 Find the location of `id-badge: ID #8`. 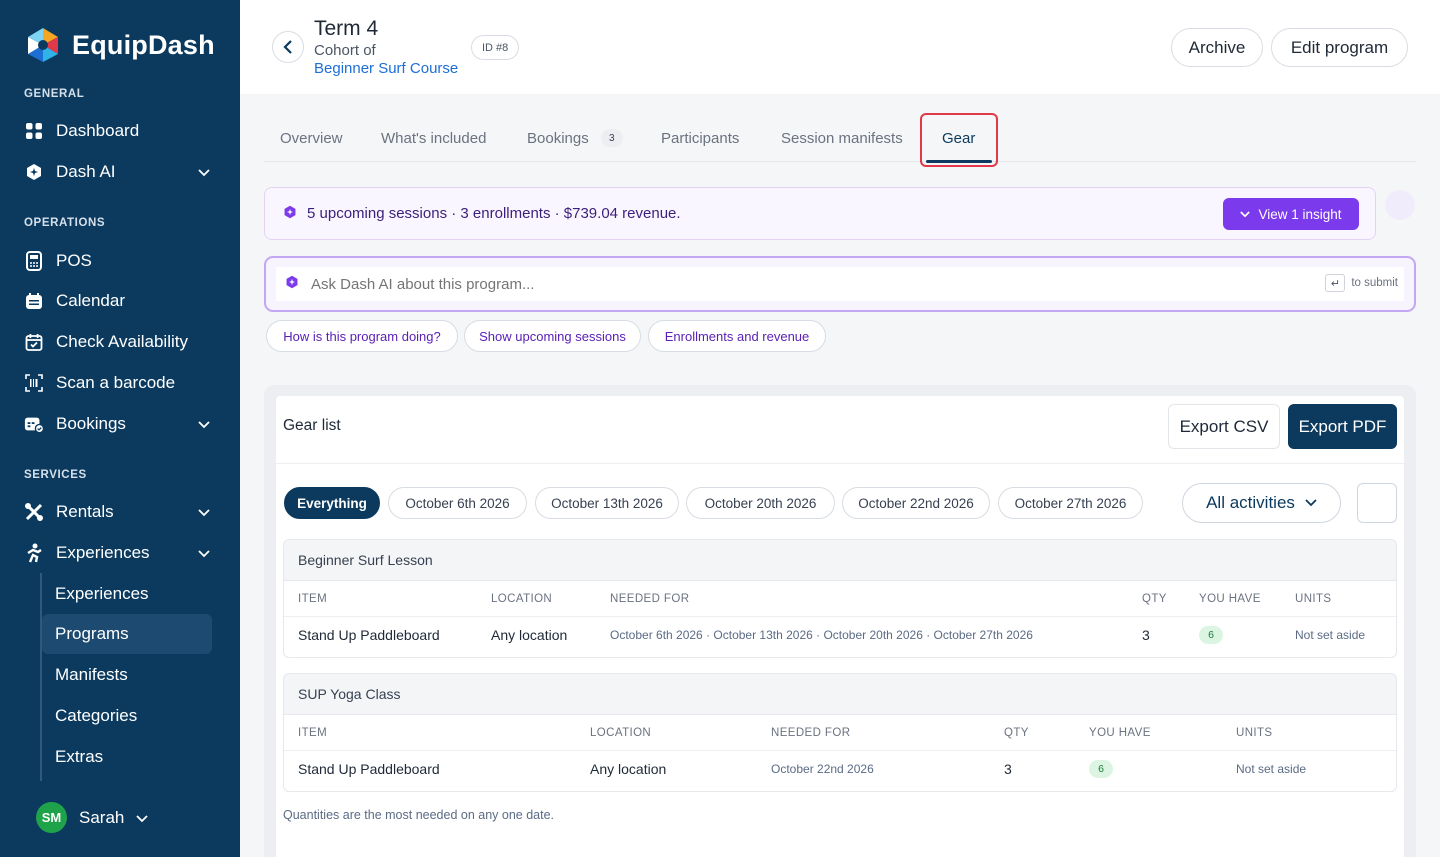

id-badge: ID #8 is located at coordinates (495, 47).